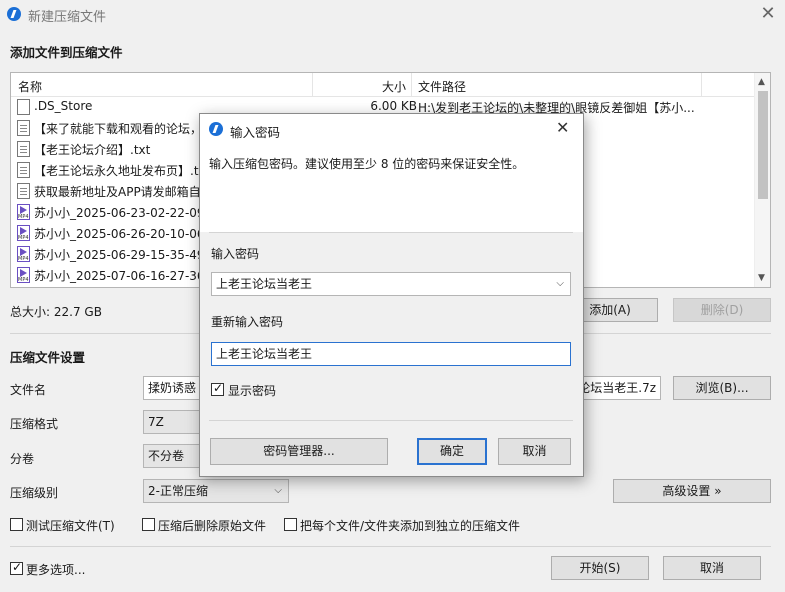  I want to click on filename-value-end: 论坛当老王.7z, so click(617, 388).